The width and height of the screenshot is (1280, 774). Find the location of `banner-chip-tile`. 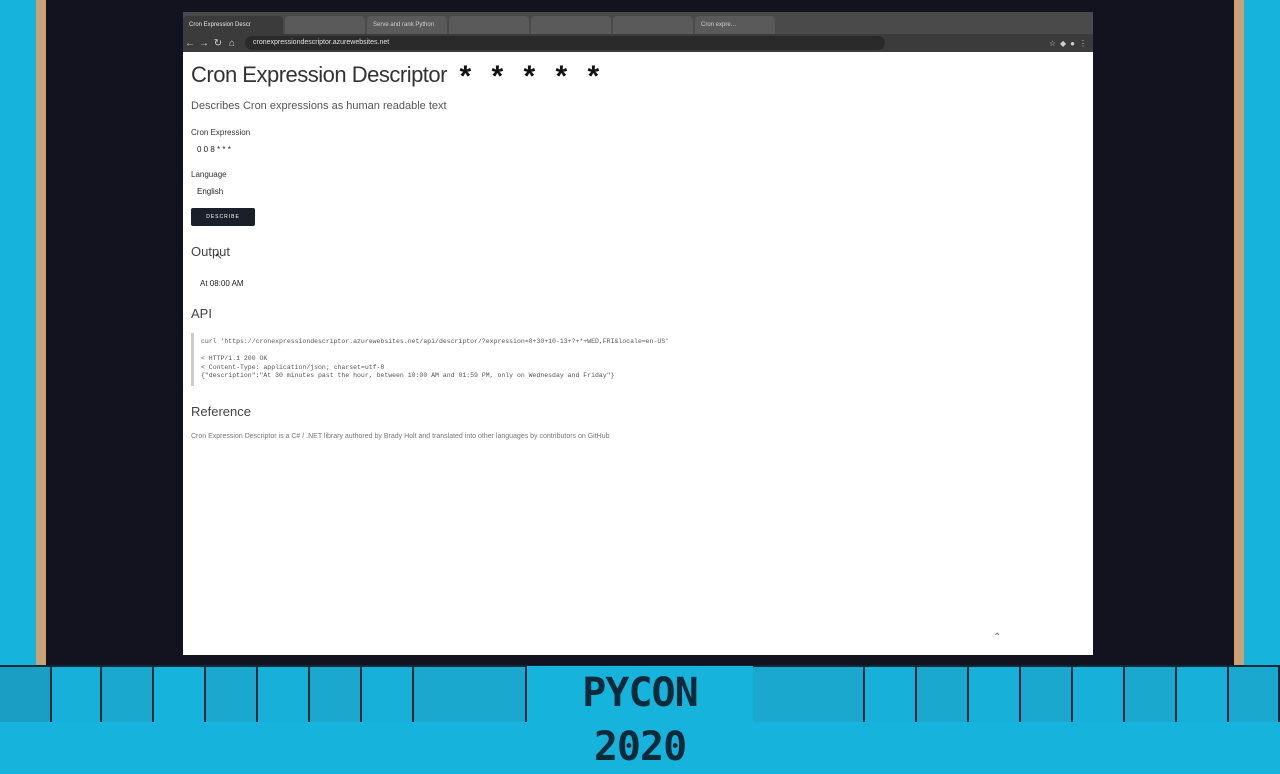

banner-chip-tile is located at coordinates (336, 694).